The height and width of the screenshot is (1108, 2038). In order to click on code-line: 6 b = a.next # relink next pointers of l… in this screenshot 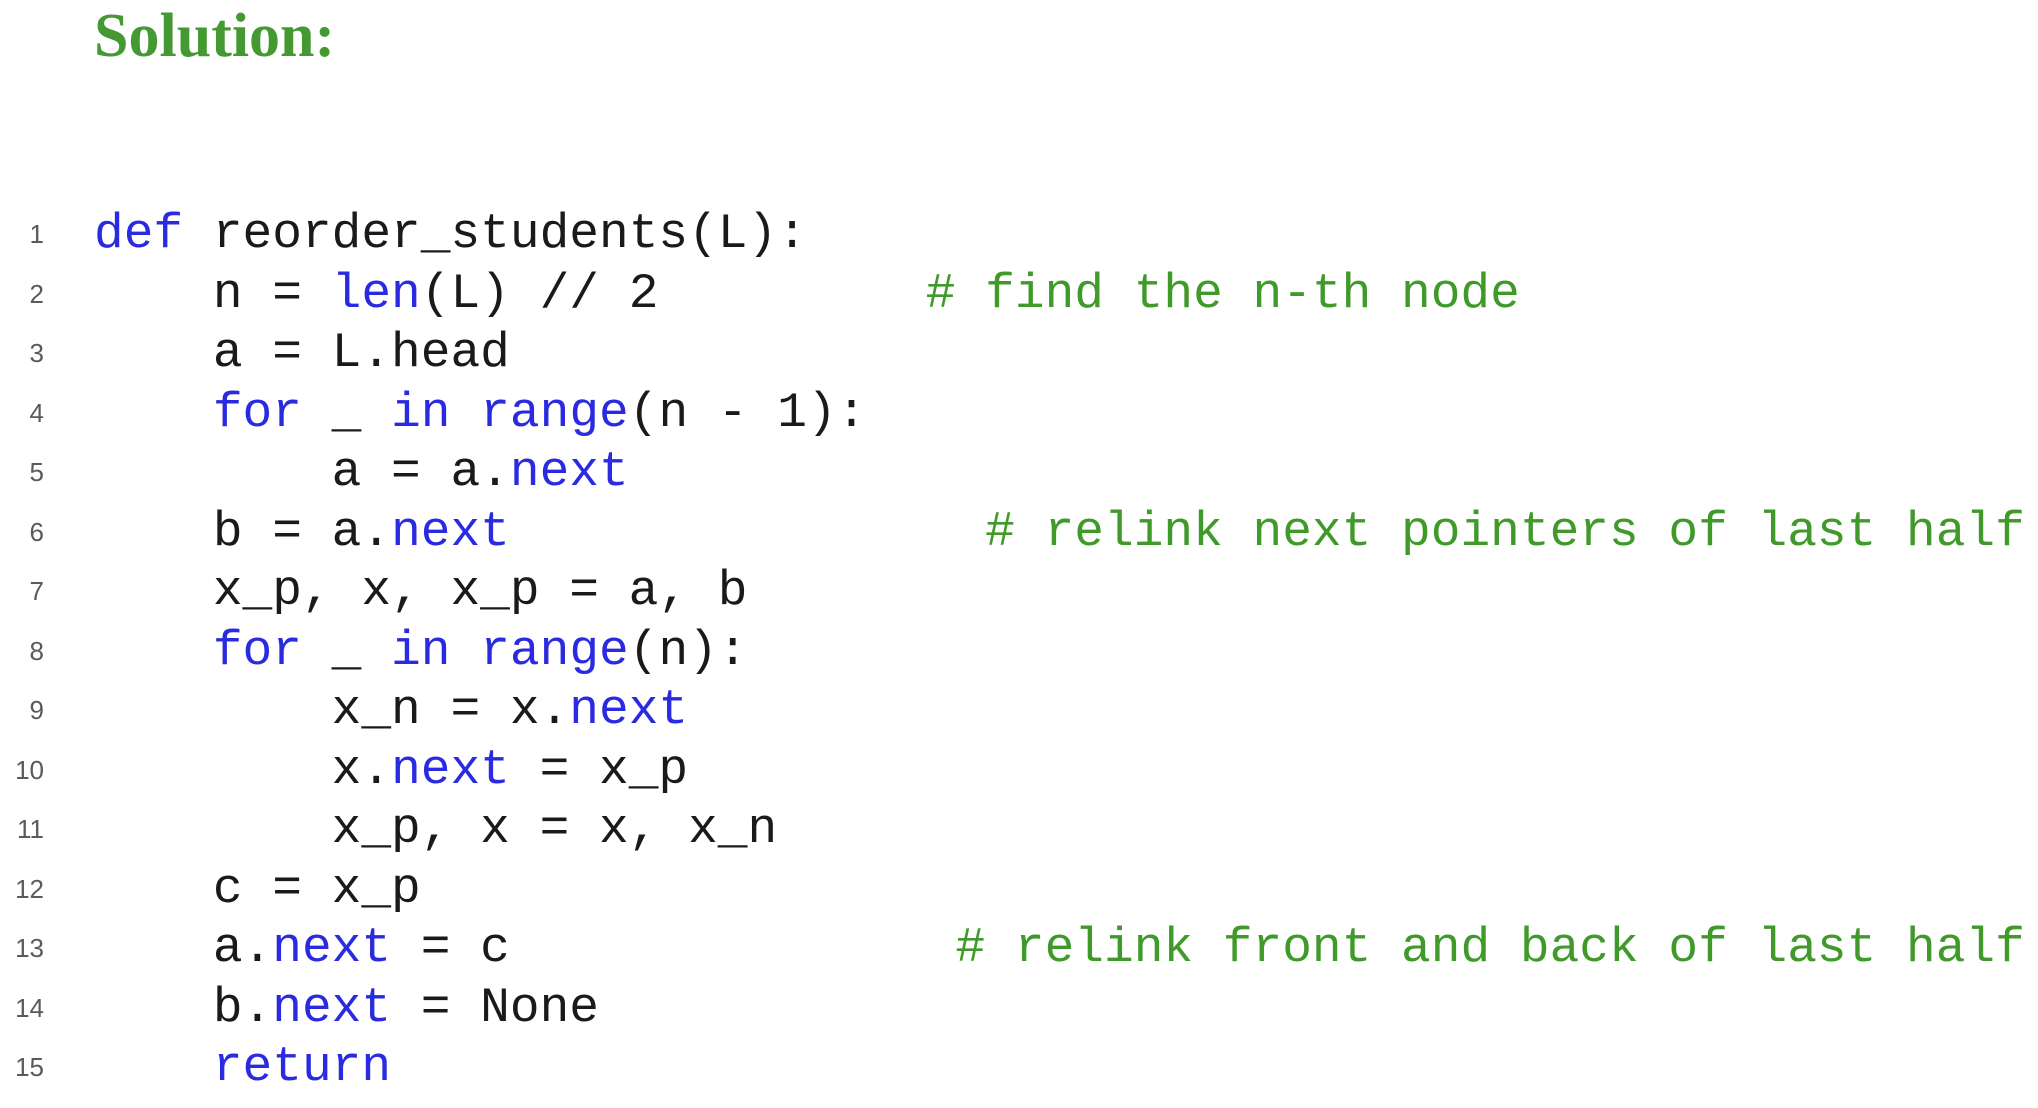, I will do `click(1019, 533)`.